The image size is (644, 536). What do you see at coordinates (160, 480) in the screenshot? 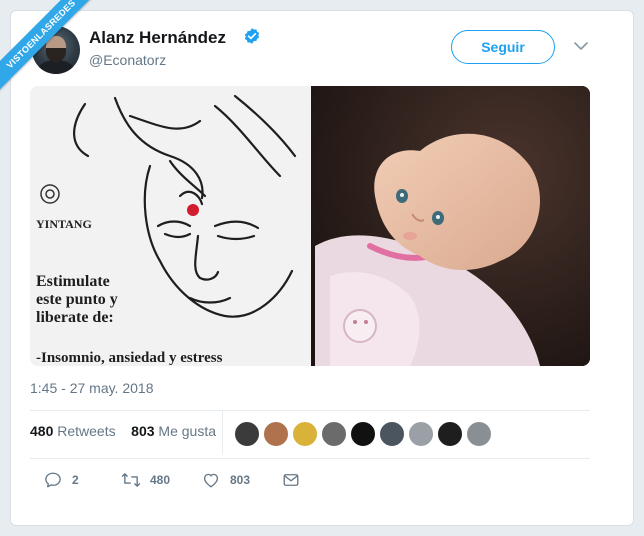
I see `retweet-count: 480` at bounding box center [160, 480].